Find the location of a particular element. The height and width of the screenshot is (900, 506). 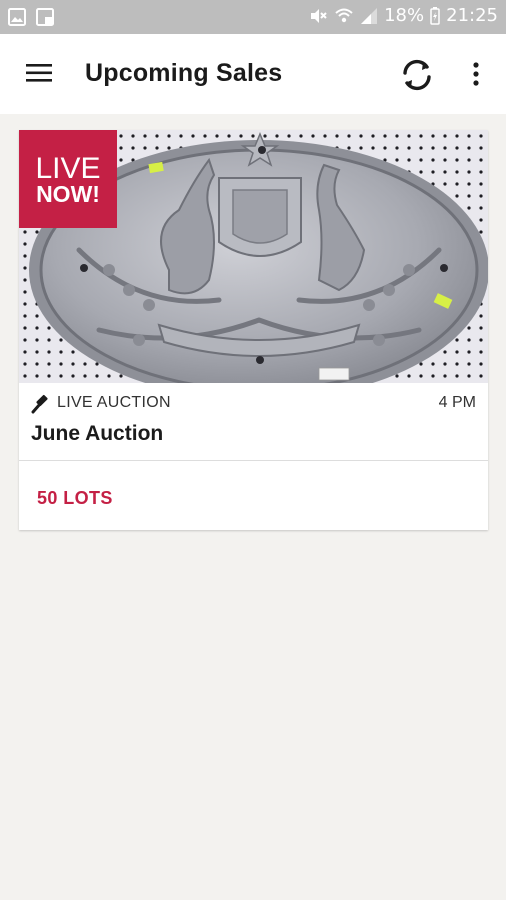

battery-percent: 18% is located at coordinates (404, 15).